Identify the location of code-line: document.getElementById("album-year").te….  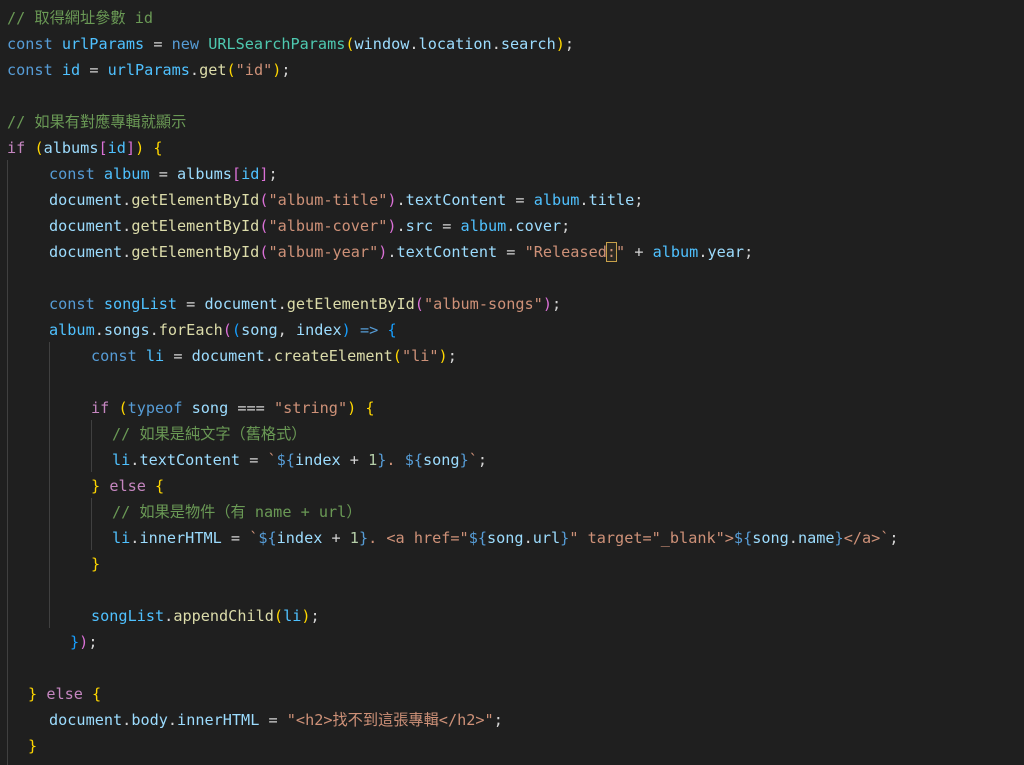
(401, 252).